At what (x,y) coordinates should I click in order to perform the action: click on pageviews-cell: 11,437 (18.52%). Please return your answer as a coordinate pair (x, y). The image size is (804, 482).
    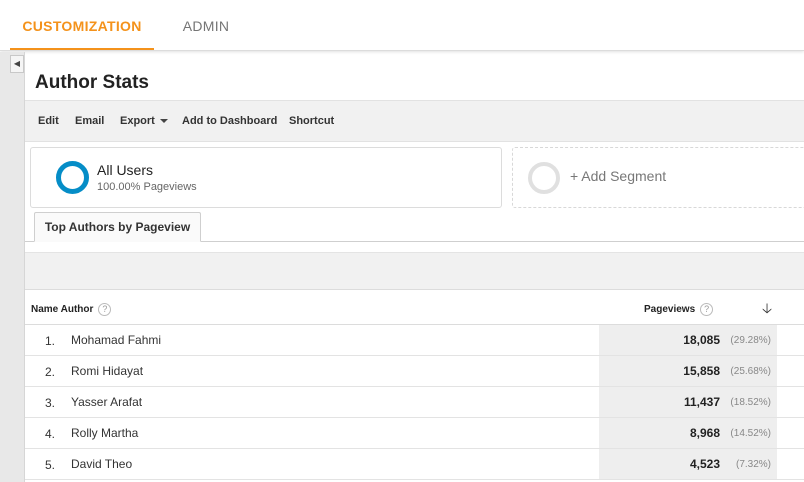
    Looking at the image, I should click on (688, 402).